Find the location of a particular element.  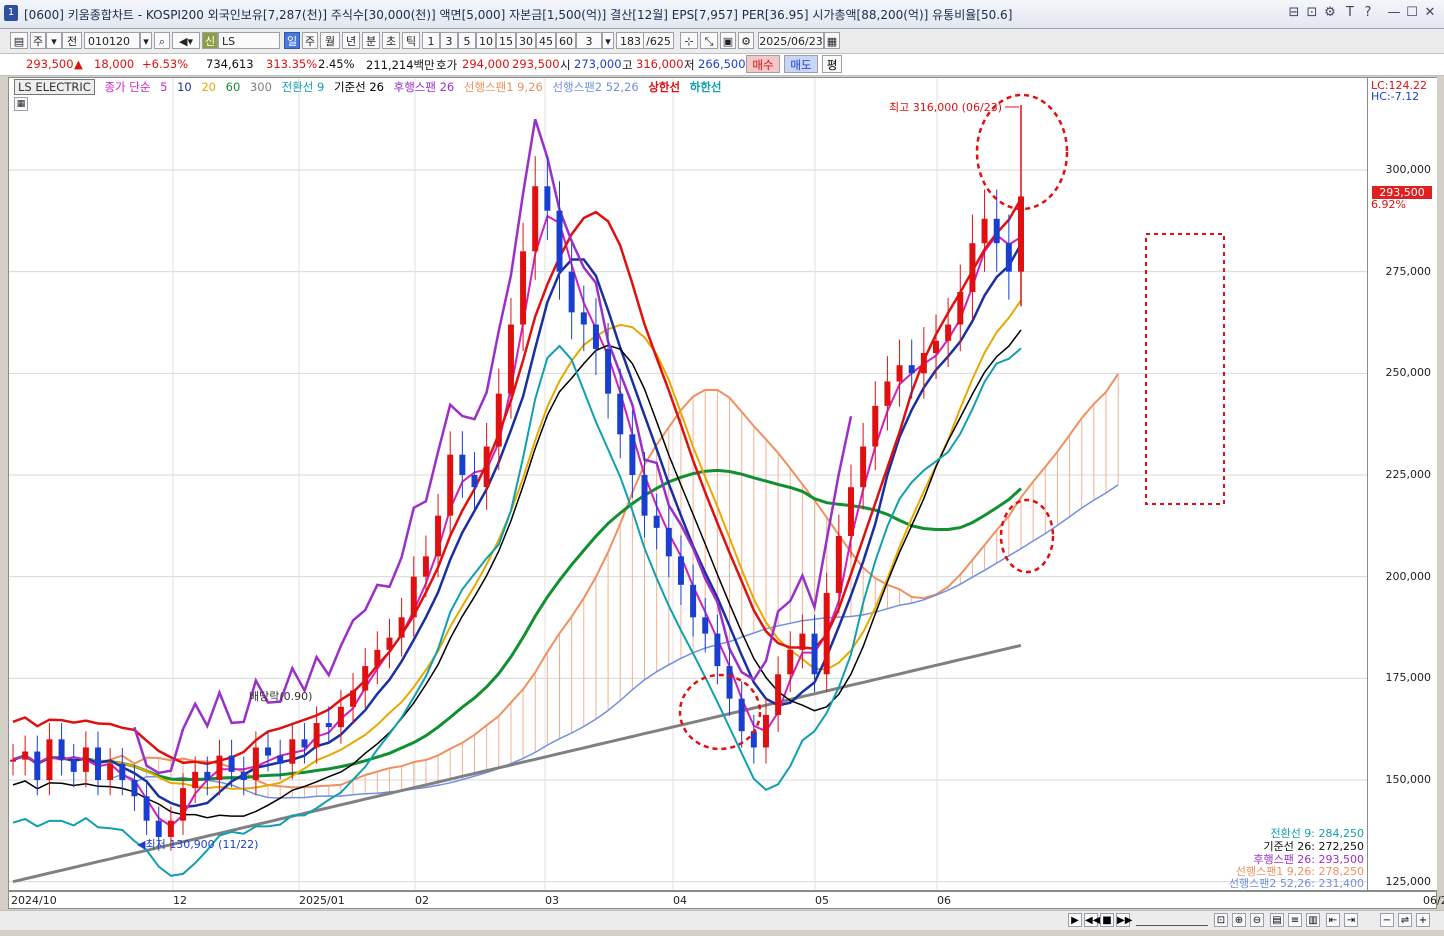

period-year-button: 년 is located at coordinates (351, 40).